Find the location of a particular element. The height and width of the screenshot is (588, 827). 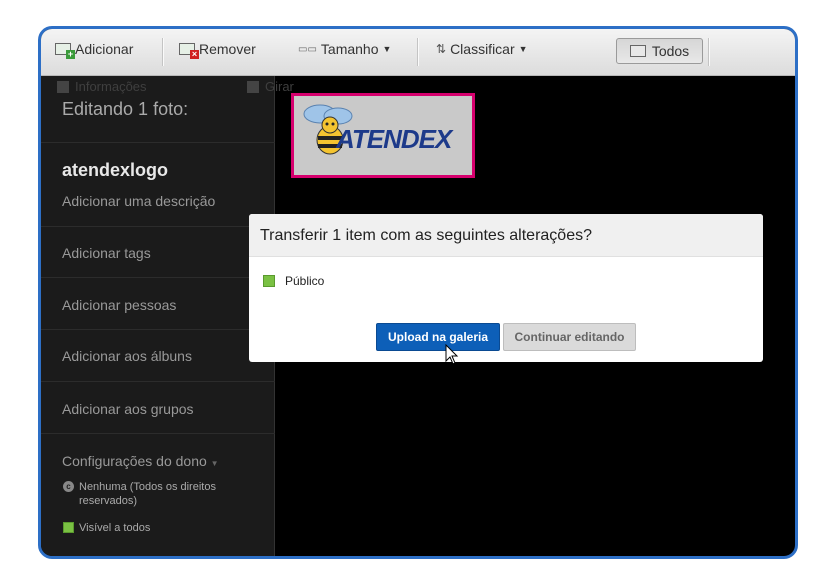

continue-editing-button: Continuar editando is located at coordinates (569, 337).